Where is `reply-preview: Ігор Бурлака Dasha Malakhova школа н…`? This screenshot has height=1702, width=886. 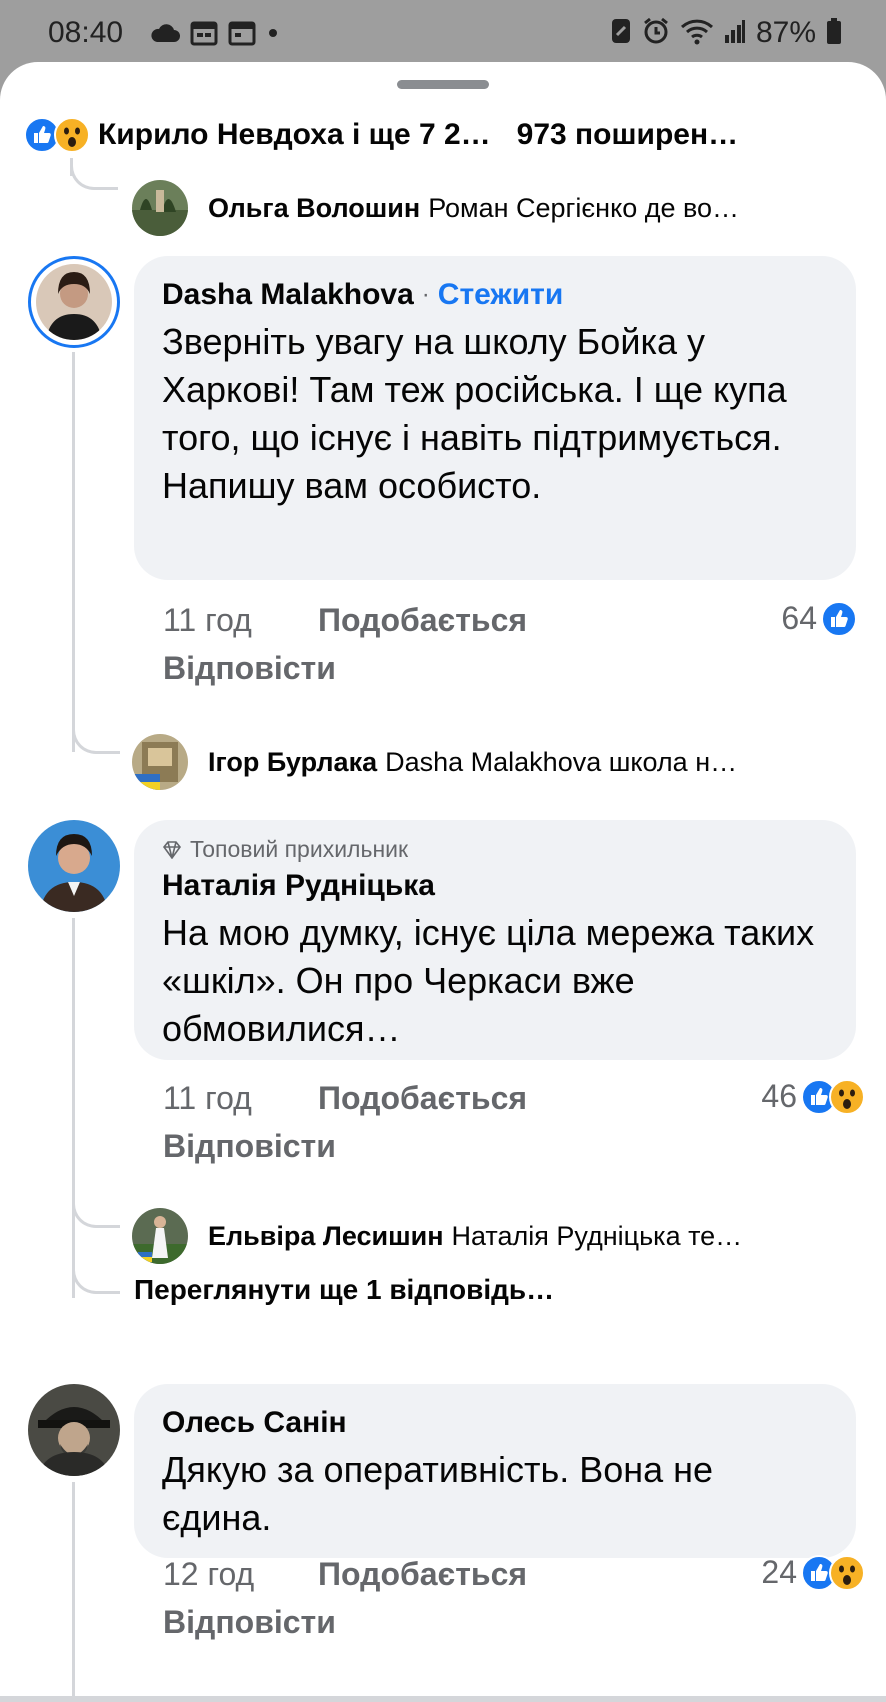
reply-preview: Ігор Бурлака Dasha Malakhova школа н… is located at coordinates (533, 762).